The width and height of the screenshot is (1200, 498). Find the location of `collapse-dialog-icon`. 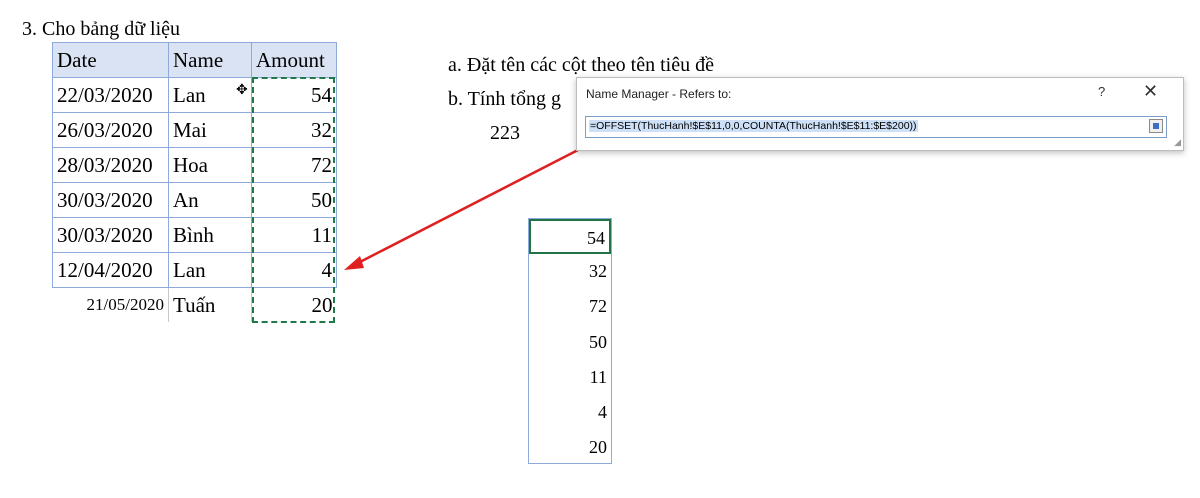

collapse-dialog-icon is located at coordinates (1156, 126).